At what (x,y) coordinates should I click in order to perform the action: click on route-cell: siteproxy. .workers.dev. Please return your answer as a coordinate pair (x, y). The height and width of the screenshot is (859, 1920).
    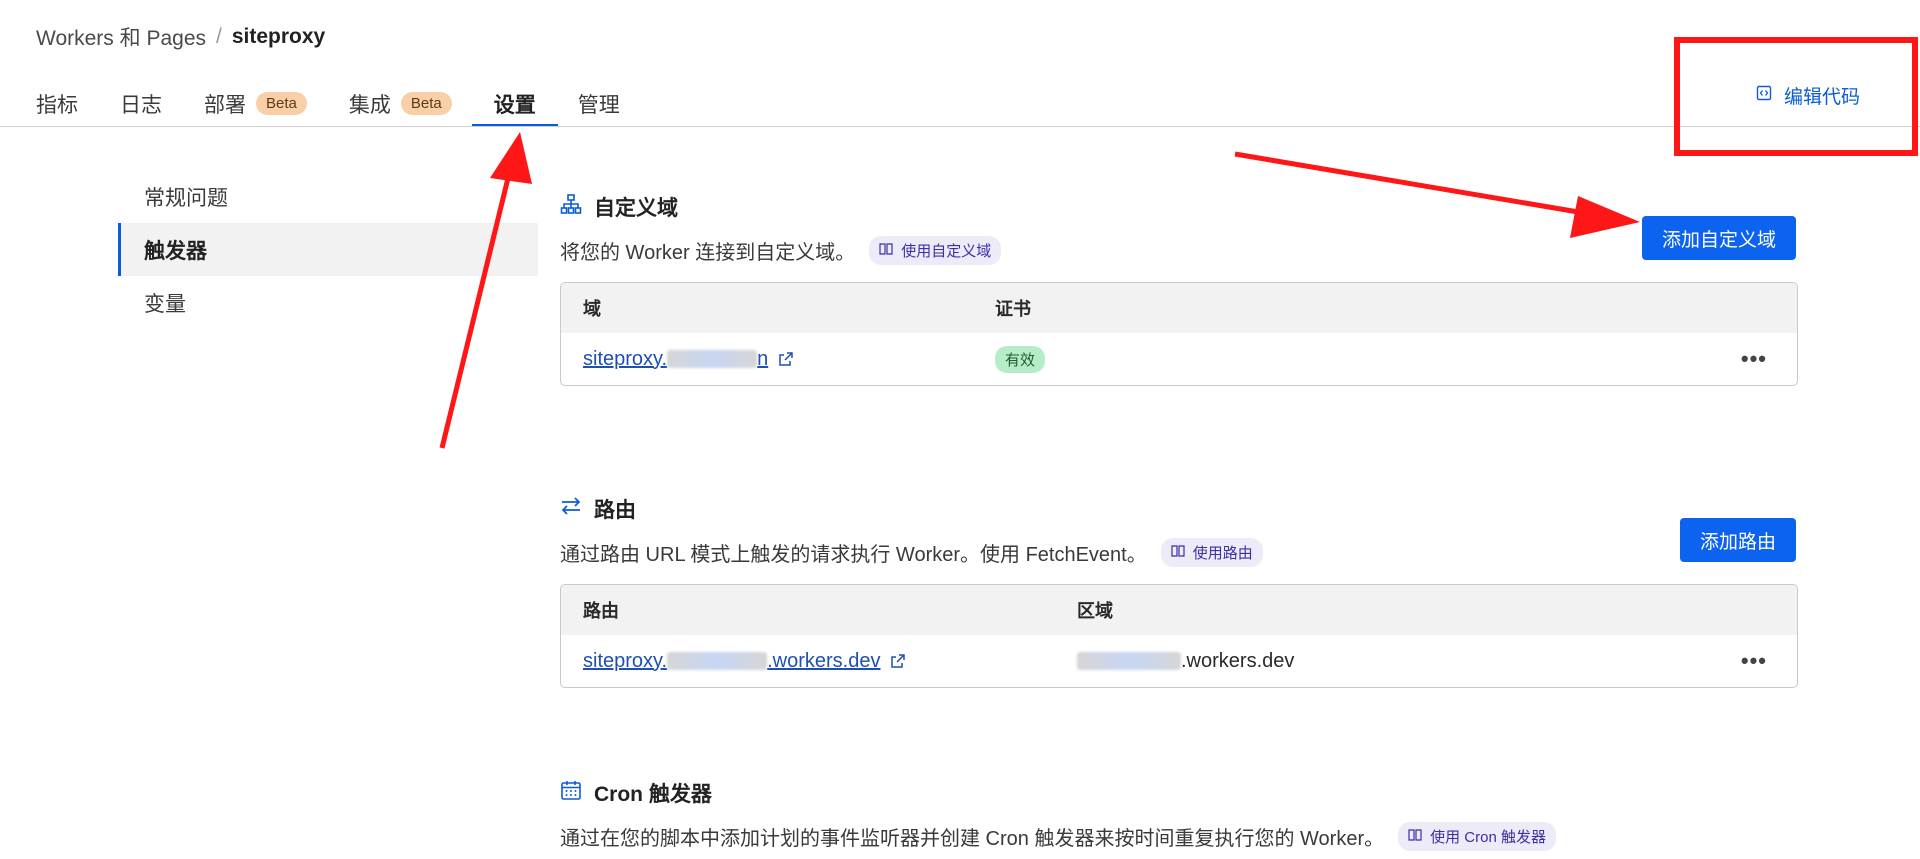
    Looking at the image, I should click on (744, 661).